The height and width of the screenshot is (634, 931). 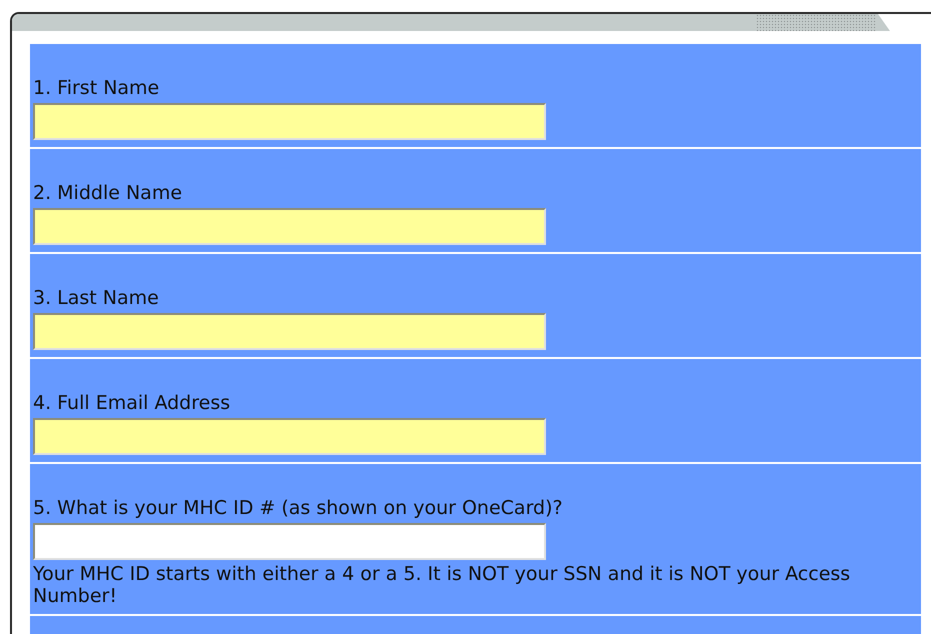 What do you see at coordinates (298, 508) in the screenshot?
I see `field-label: 5. What is your MHC ID # (as shown on your OneCard)?` at bounding box center [298, 508].